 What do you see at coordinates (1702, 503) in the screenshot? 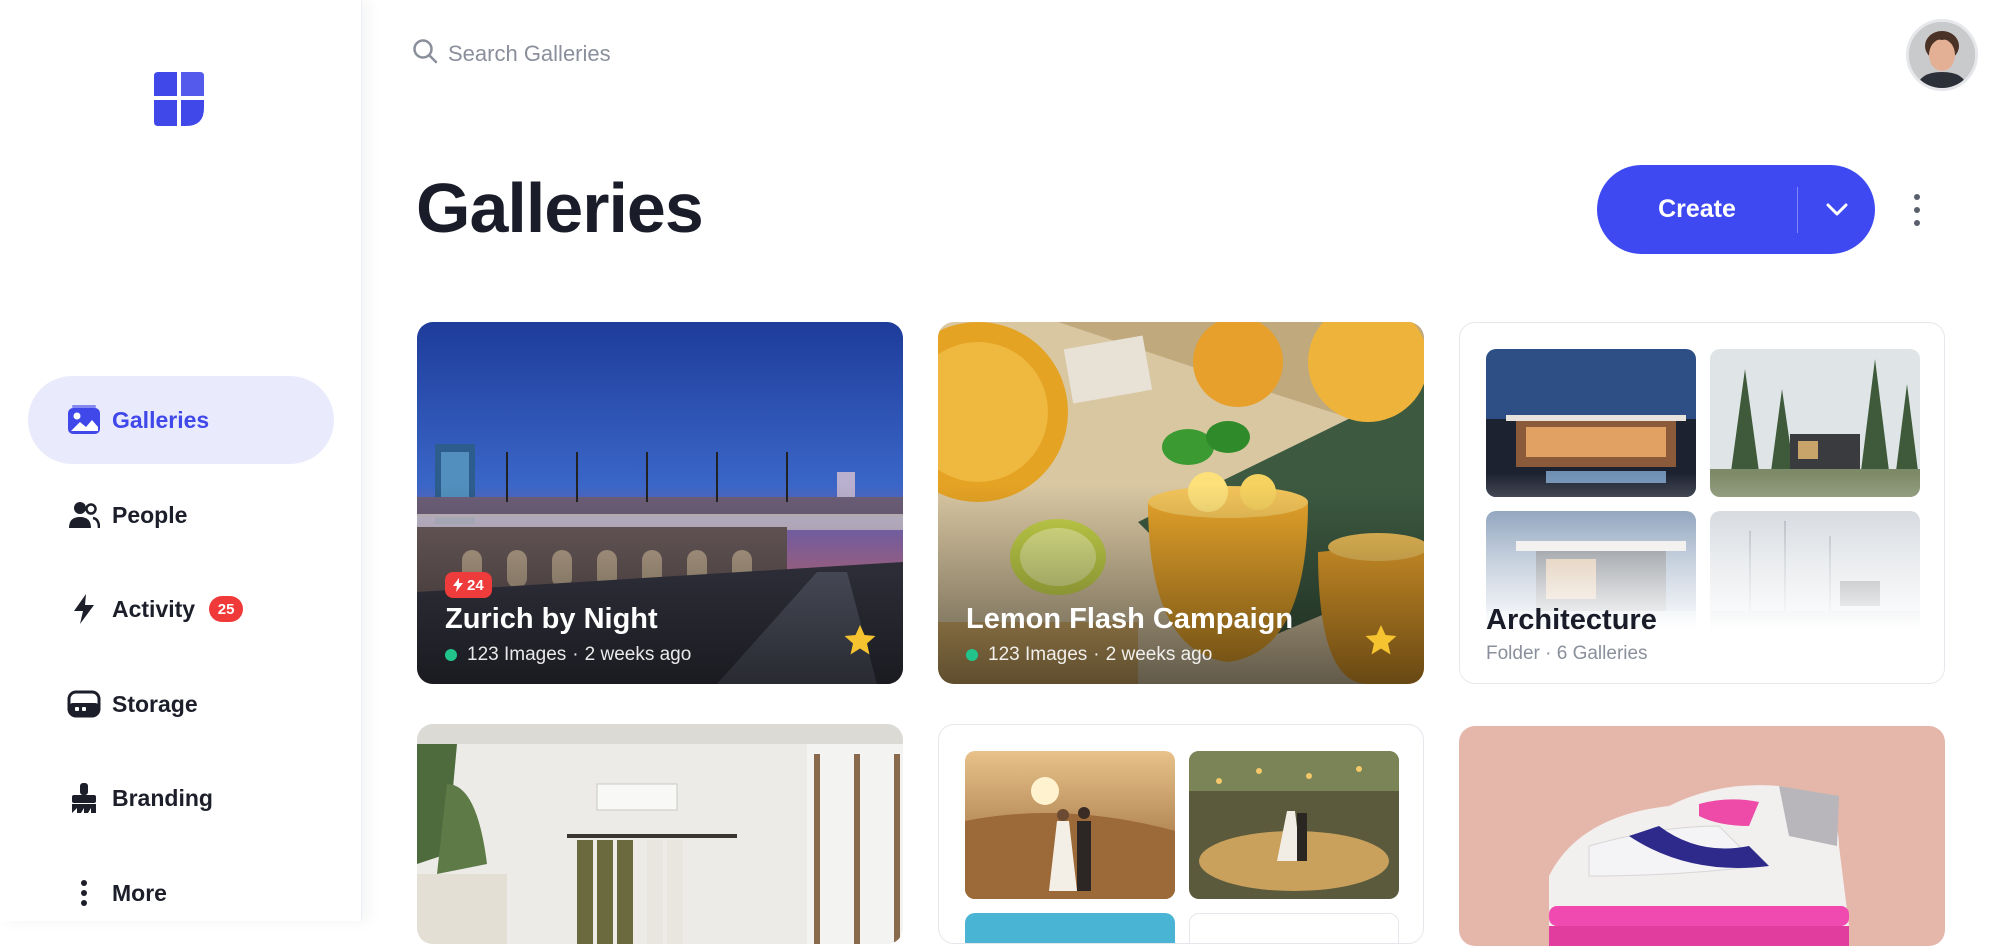
I see `folder-card: Architecture Folder · 6 Galleries` at bounding box center [1702, 503].